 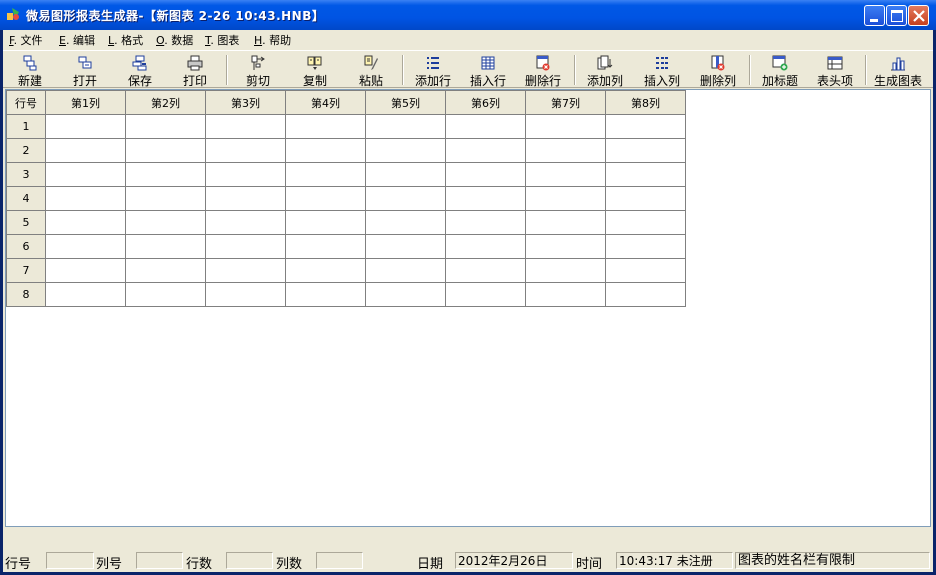 I want to click on copy-button: 复制, so click(x=315, y=70).